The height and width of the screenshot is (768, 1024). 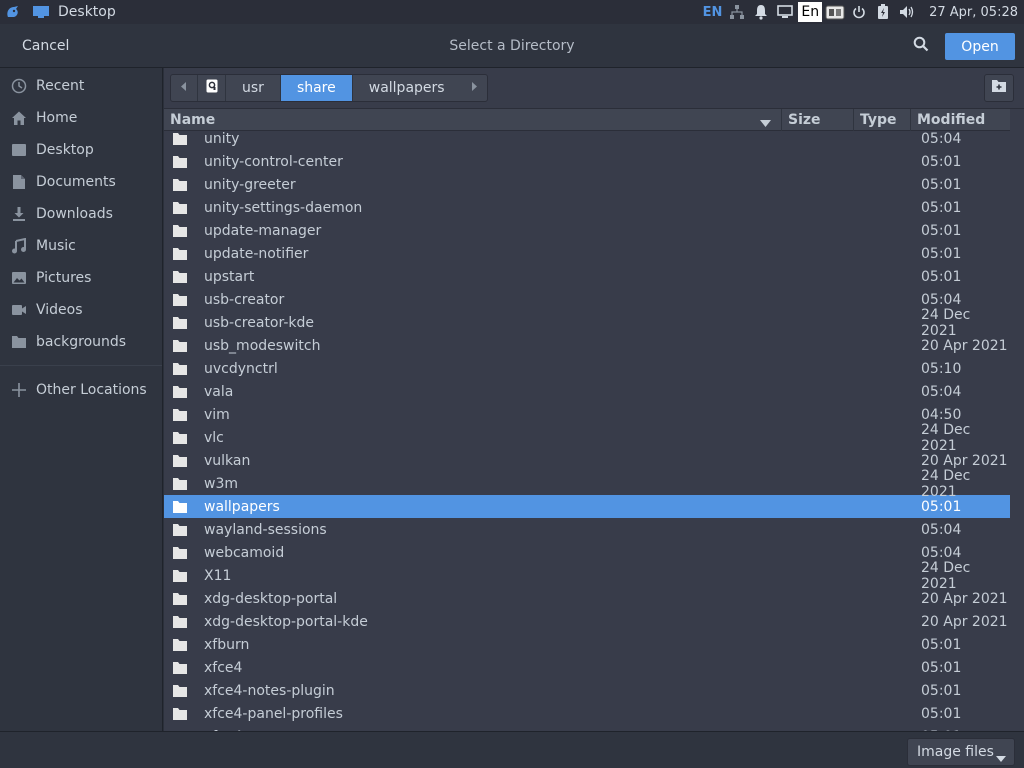 What do you see at coordinates (81, 86) in the screenshot?
I see `sidebar-item-recent: Recent` at bounding box center [81, 86].